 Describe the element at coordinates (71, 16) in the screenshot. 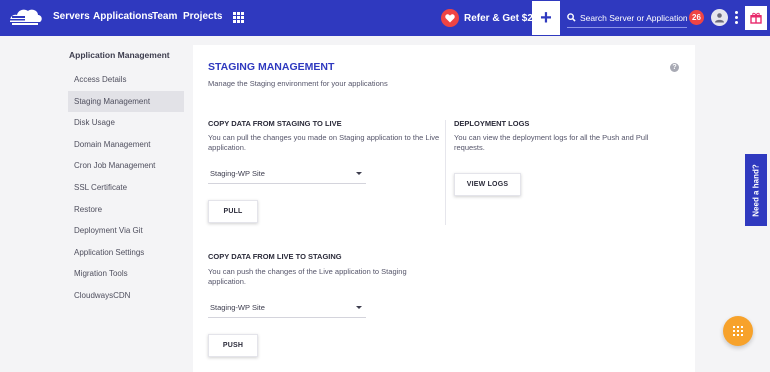

I see `nav-servers: Servers` at that location.